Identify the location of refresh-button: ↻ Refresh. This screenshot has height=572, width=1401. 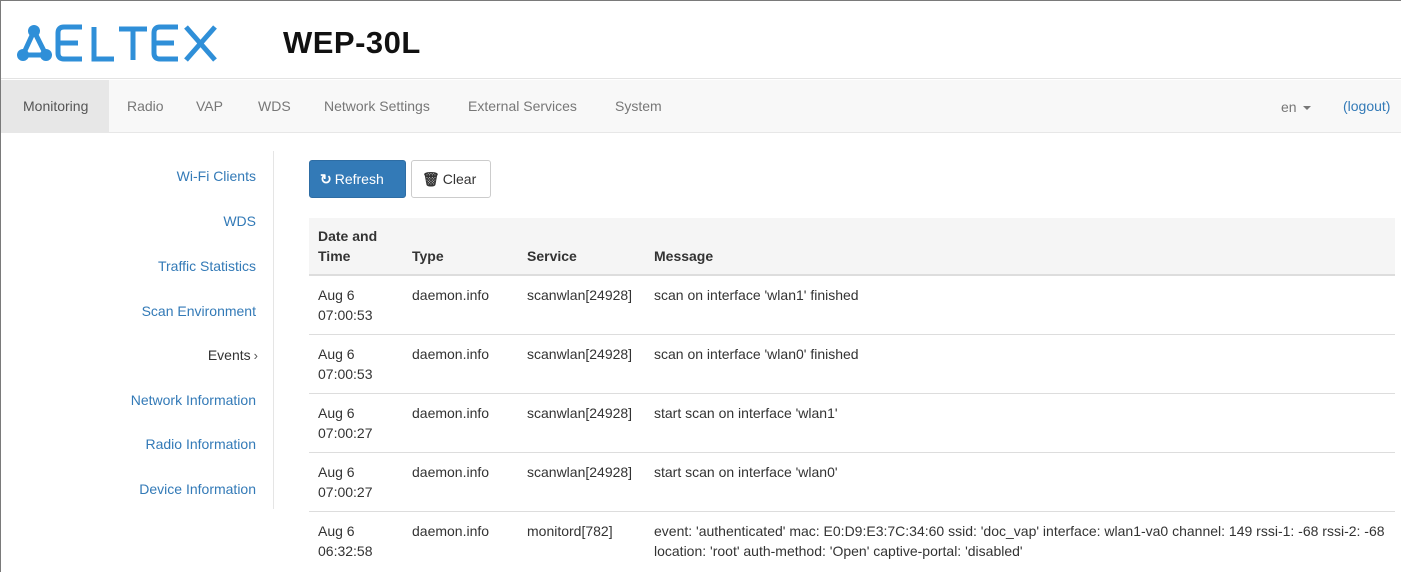
(357, 179).